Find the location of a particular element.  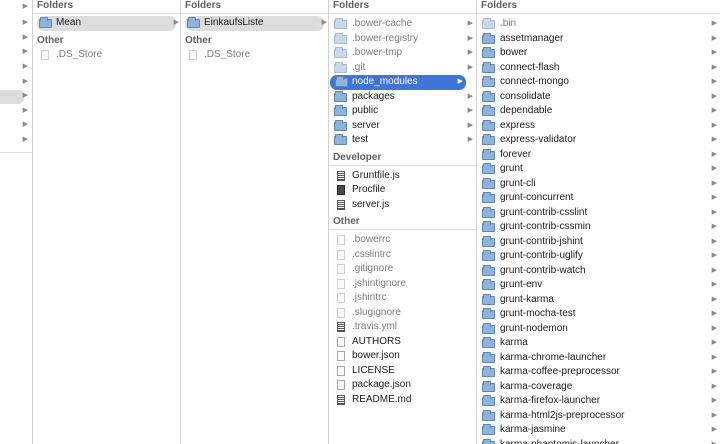

folder-item-karma-chrome-launcher: karma-chrome-launcher ▶ is located at coordinates (598, 358).